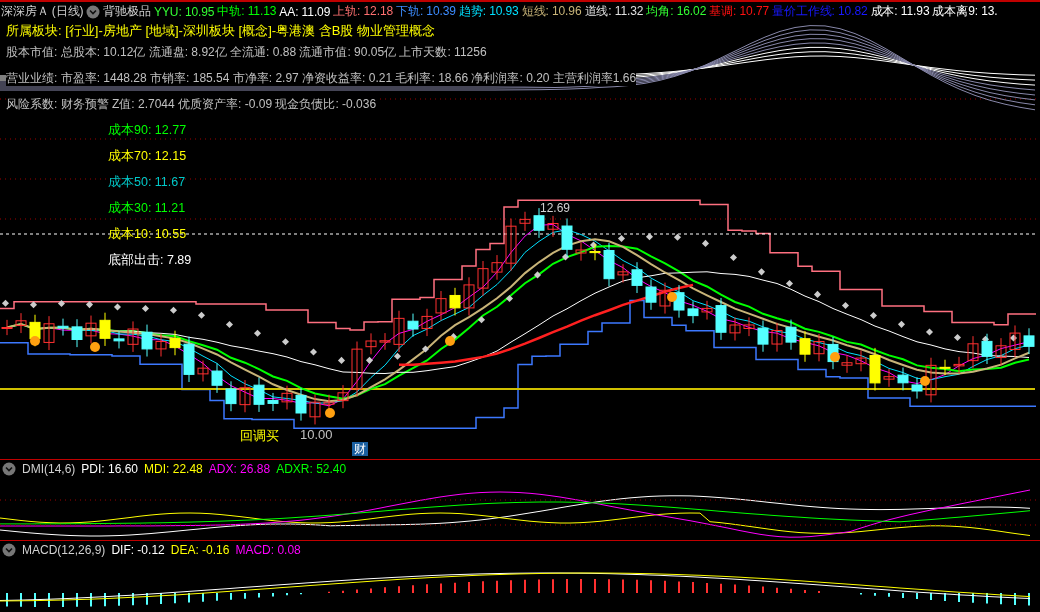  What do you see at coordinates (676, 11) in the screenshot?
I see `indicator-value: 均角: 16.02` at bounding box center [676, 11].